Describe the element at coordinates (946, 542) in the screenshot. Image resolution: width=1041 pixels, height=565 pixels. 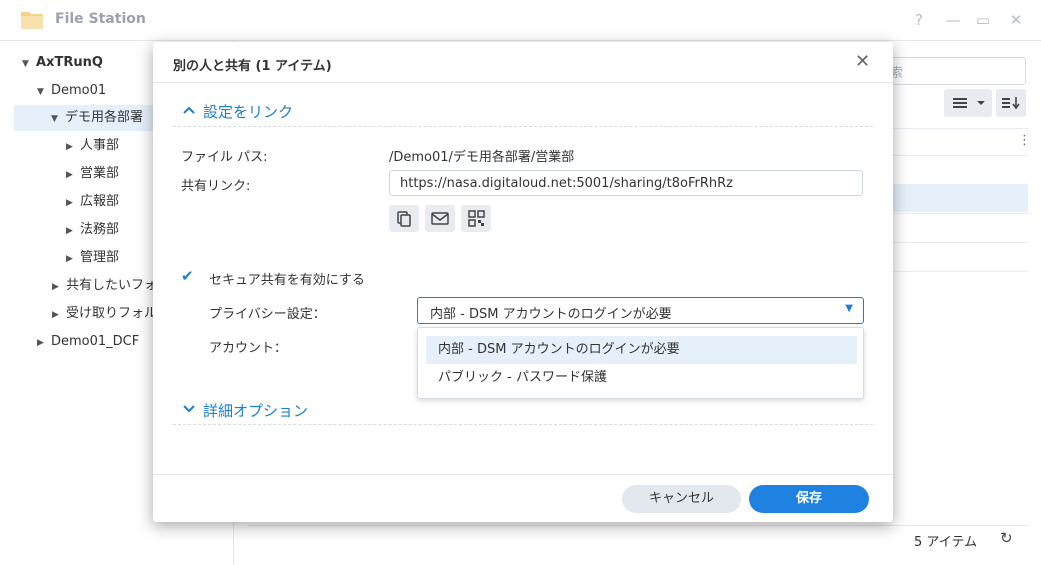
I see `item-count: 5 アイテム` at that location.